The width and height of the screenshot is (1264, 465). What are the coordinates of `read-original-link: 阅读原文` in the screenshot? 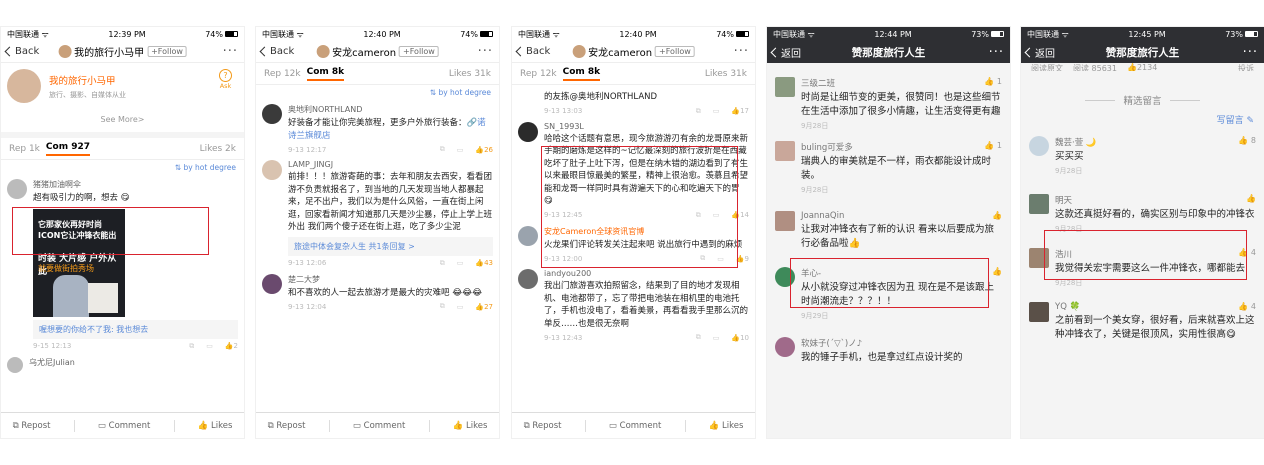 It's located at (1047, 67).